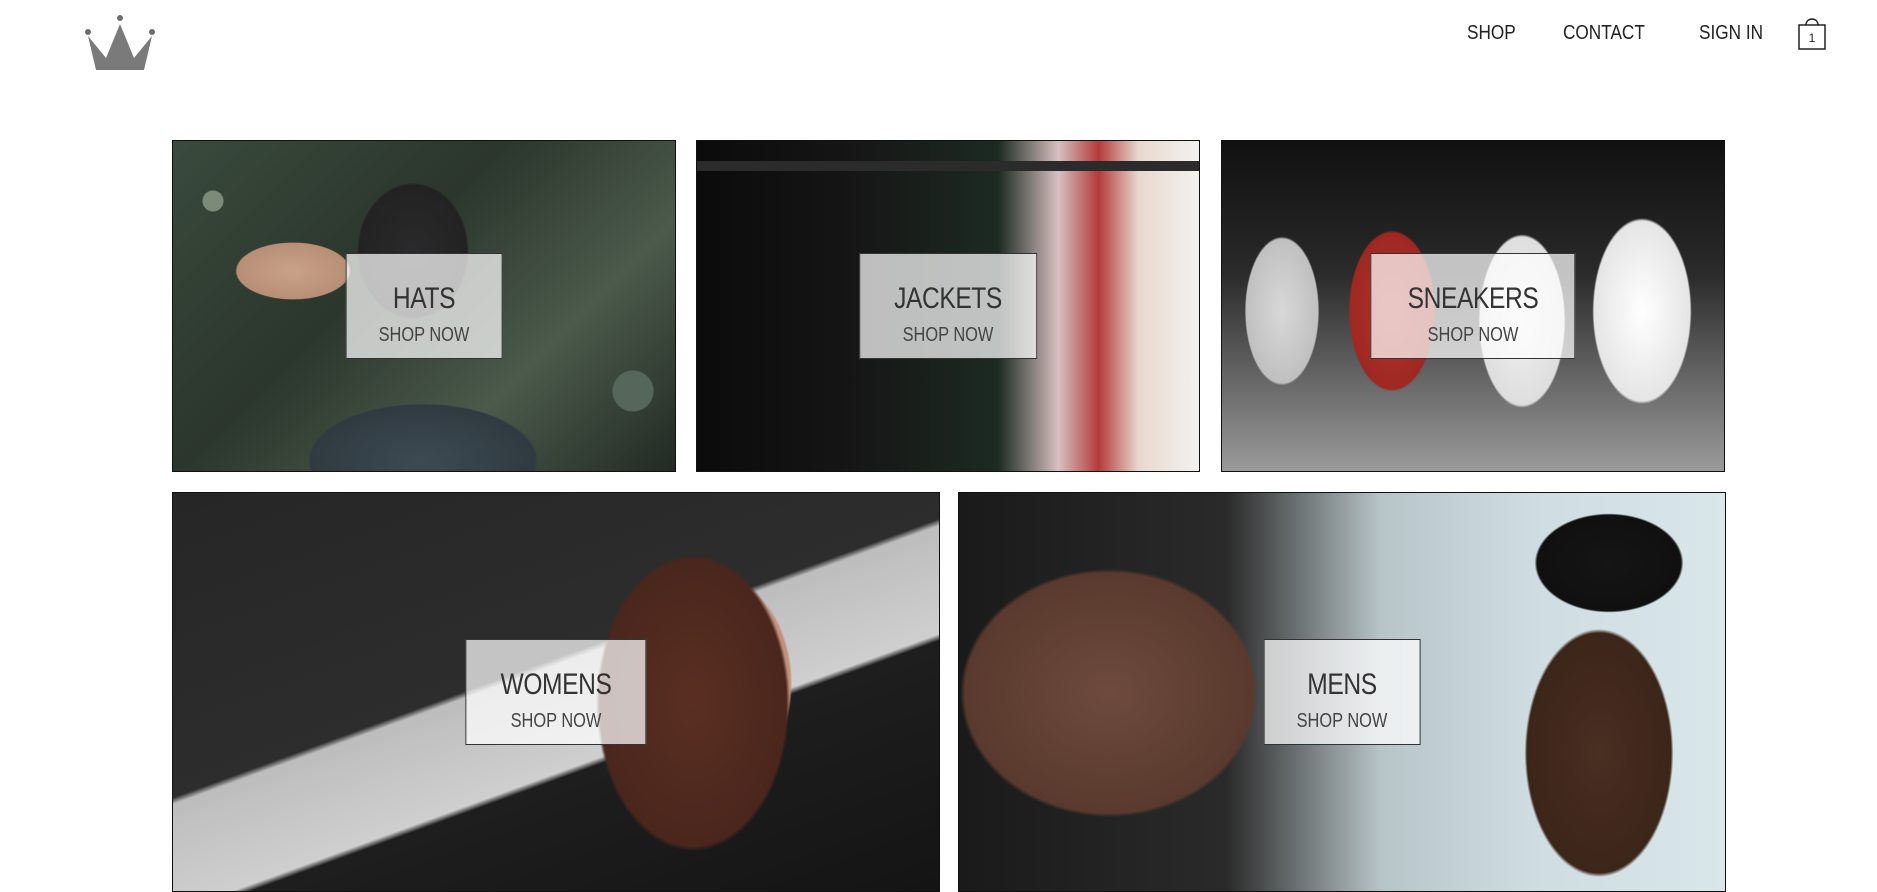 The image size is (1877, 892). Describe the element at coordinates (1491, 33) in the screenshot. I see `nav-shop-link: SHOP` at that location.